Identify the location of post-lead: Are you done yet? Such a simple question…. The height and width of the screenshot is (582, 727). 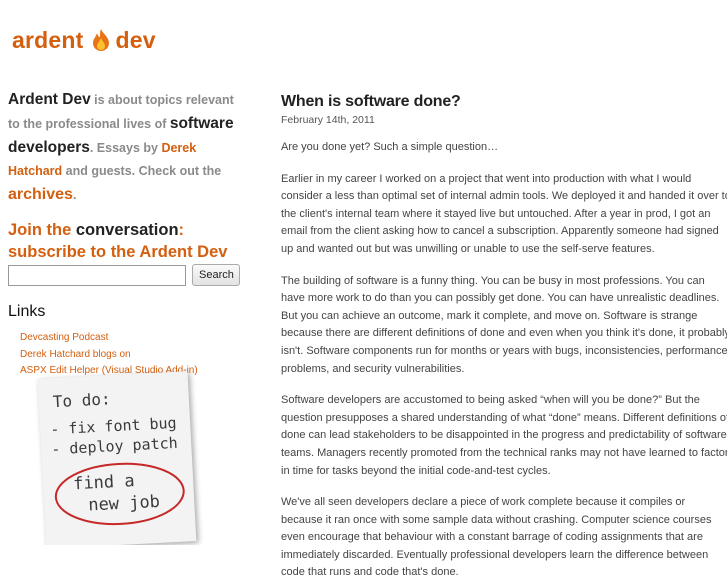
(390, 147).